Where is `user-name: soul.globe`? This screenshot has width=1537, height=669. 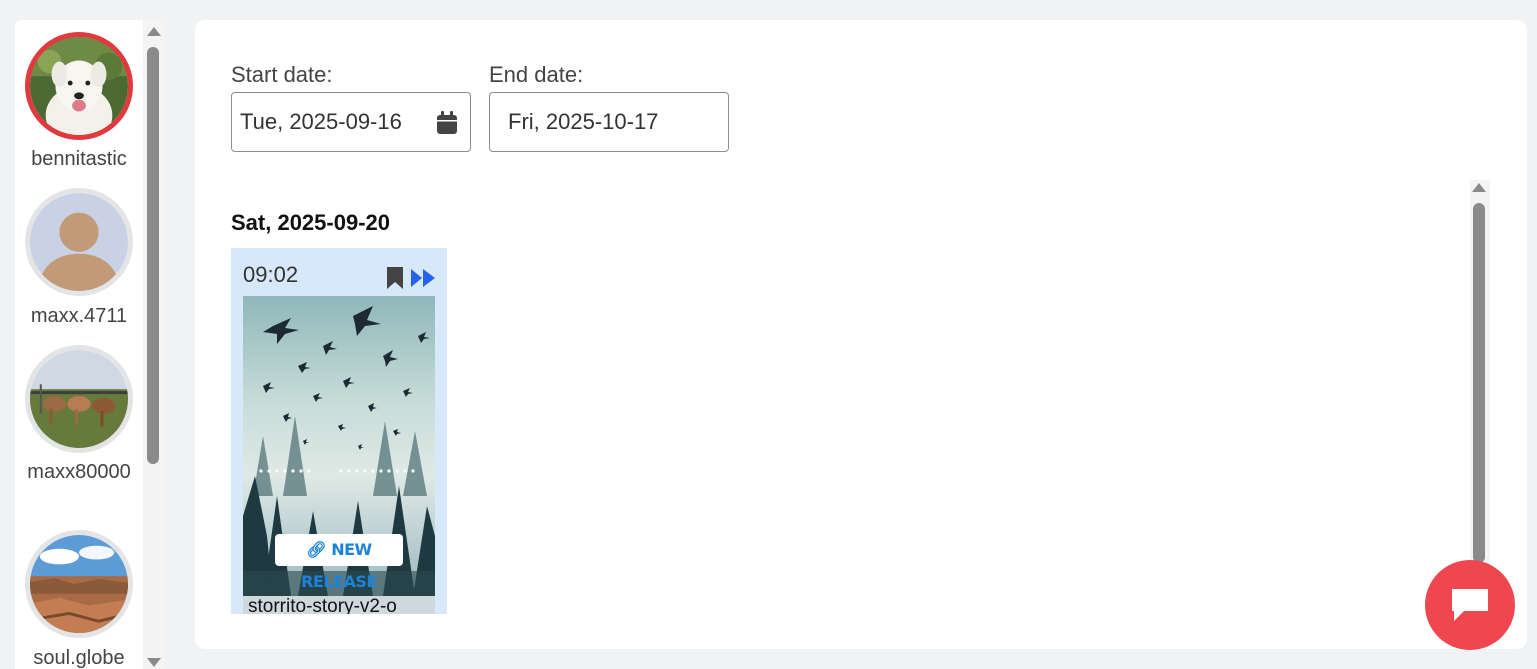 user-name: soul.globe is located at coordinates (79, 658).